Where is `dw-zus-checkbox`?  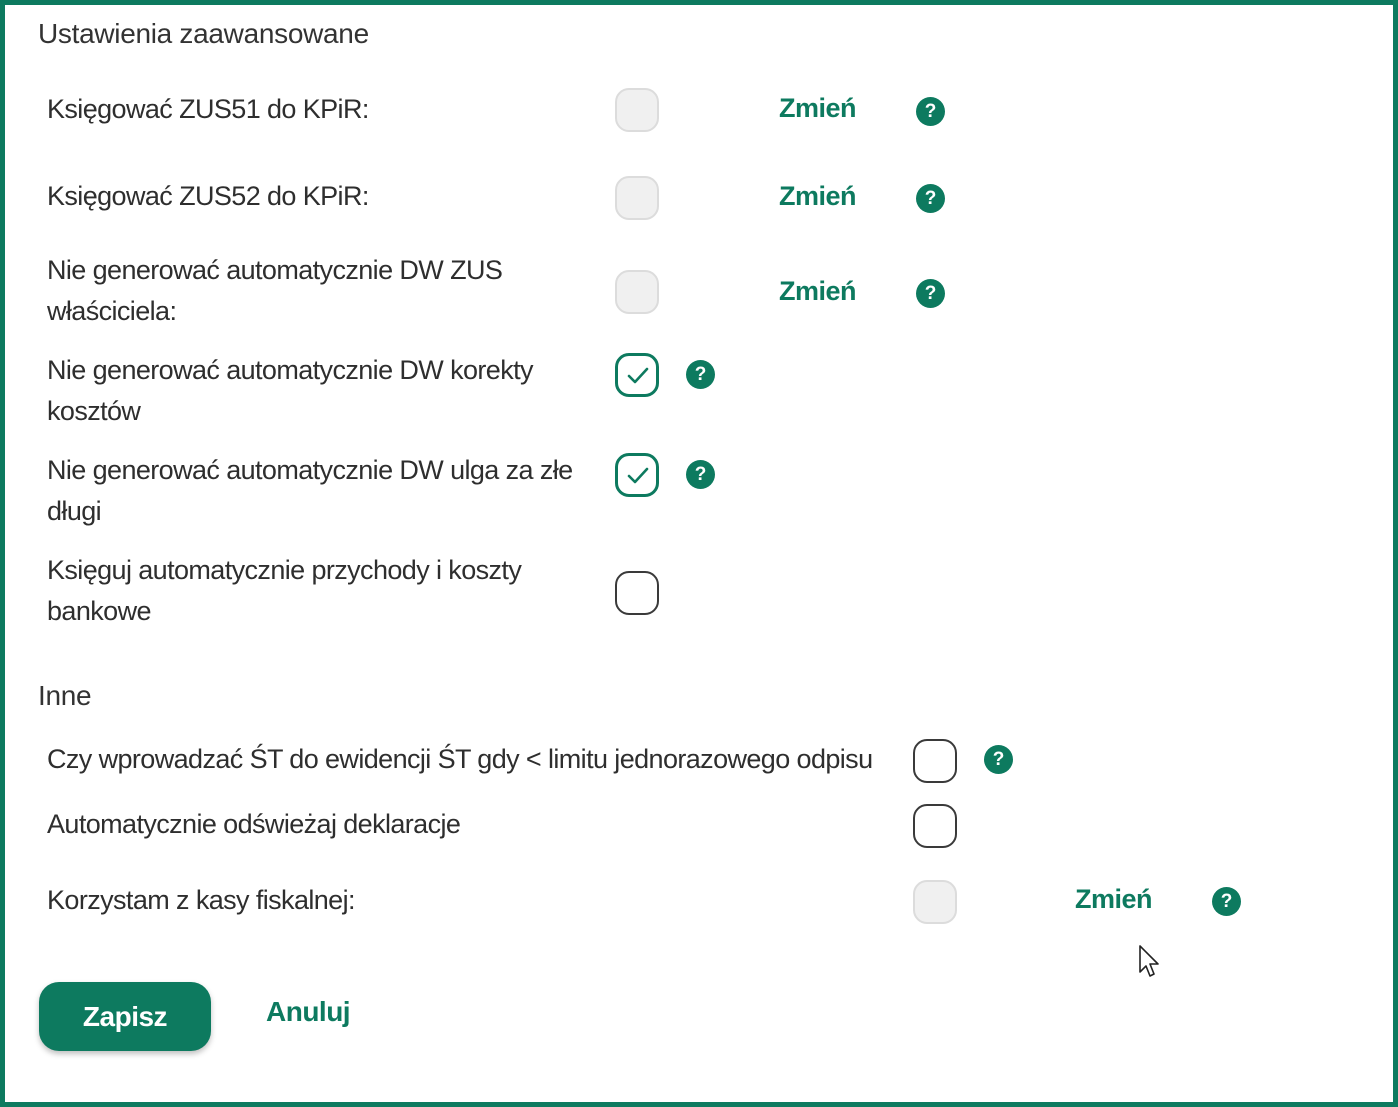 dw-zus-checkbox is located at coordinates (637, 292).